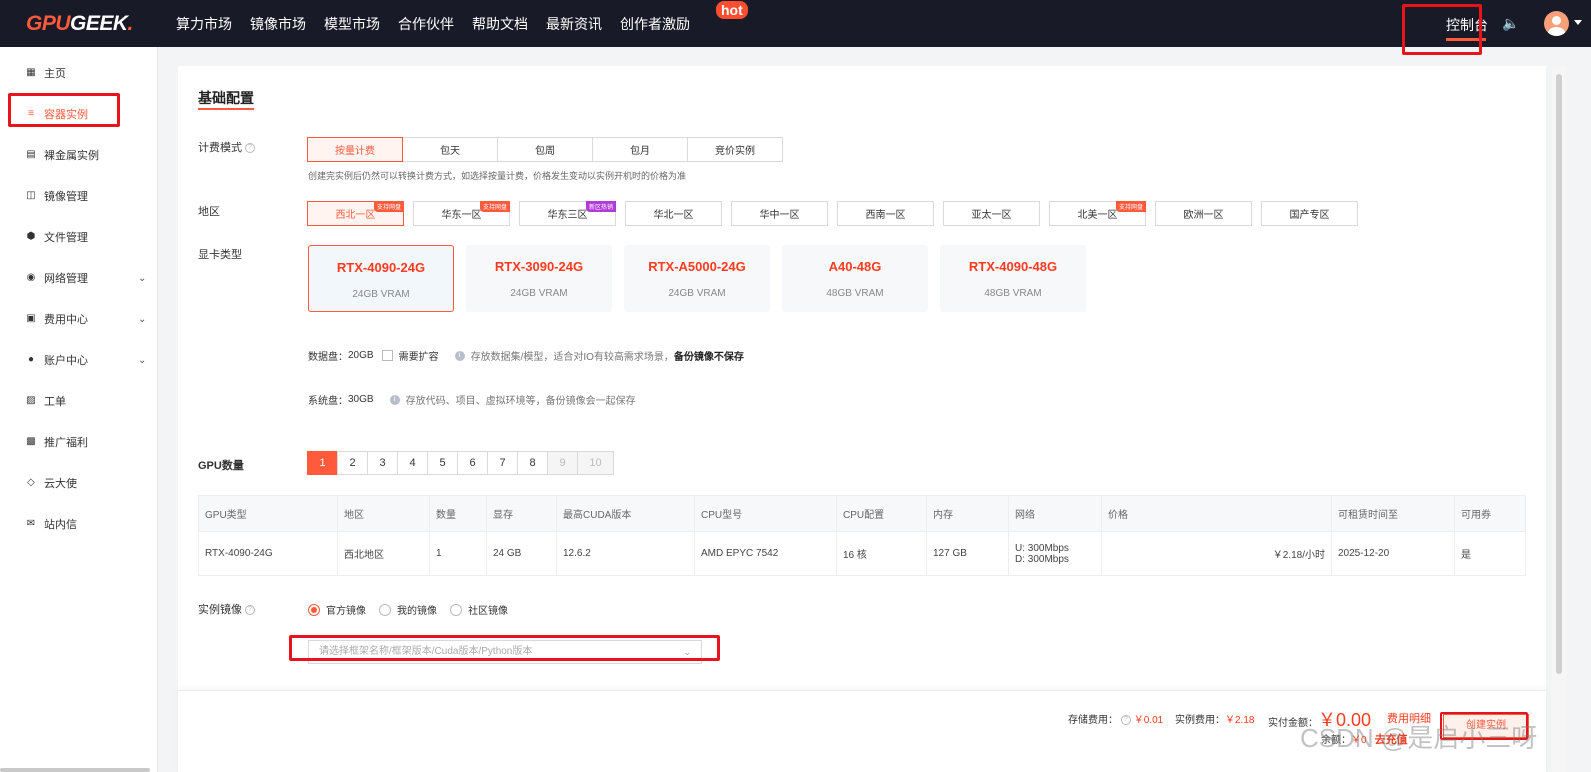 The image size is (1591, 772). I want to click on table-header: 最高CUDA版本, so click(625, 513).